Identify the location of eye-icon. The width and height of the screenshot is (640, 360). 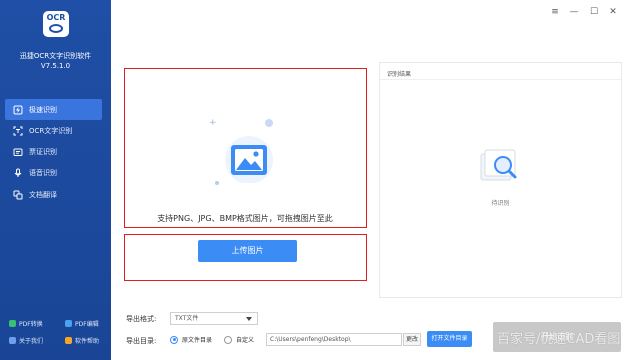
(56, 28).